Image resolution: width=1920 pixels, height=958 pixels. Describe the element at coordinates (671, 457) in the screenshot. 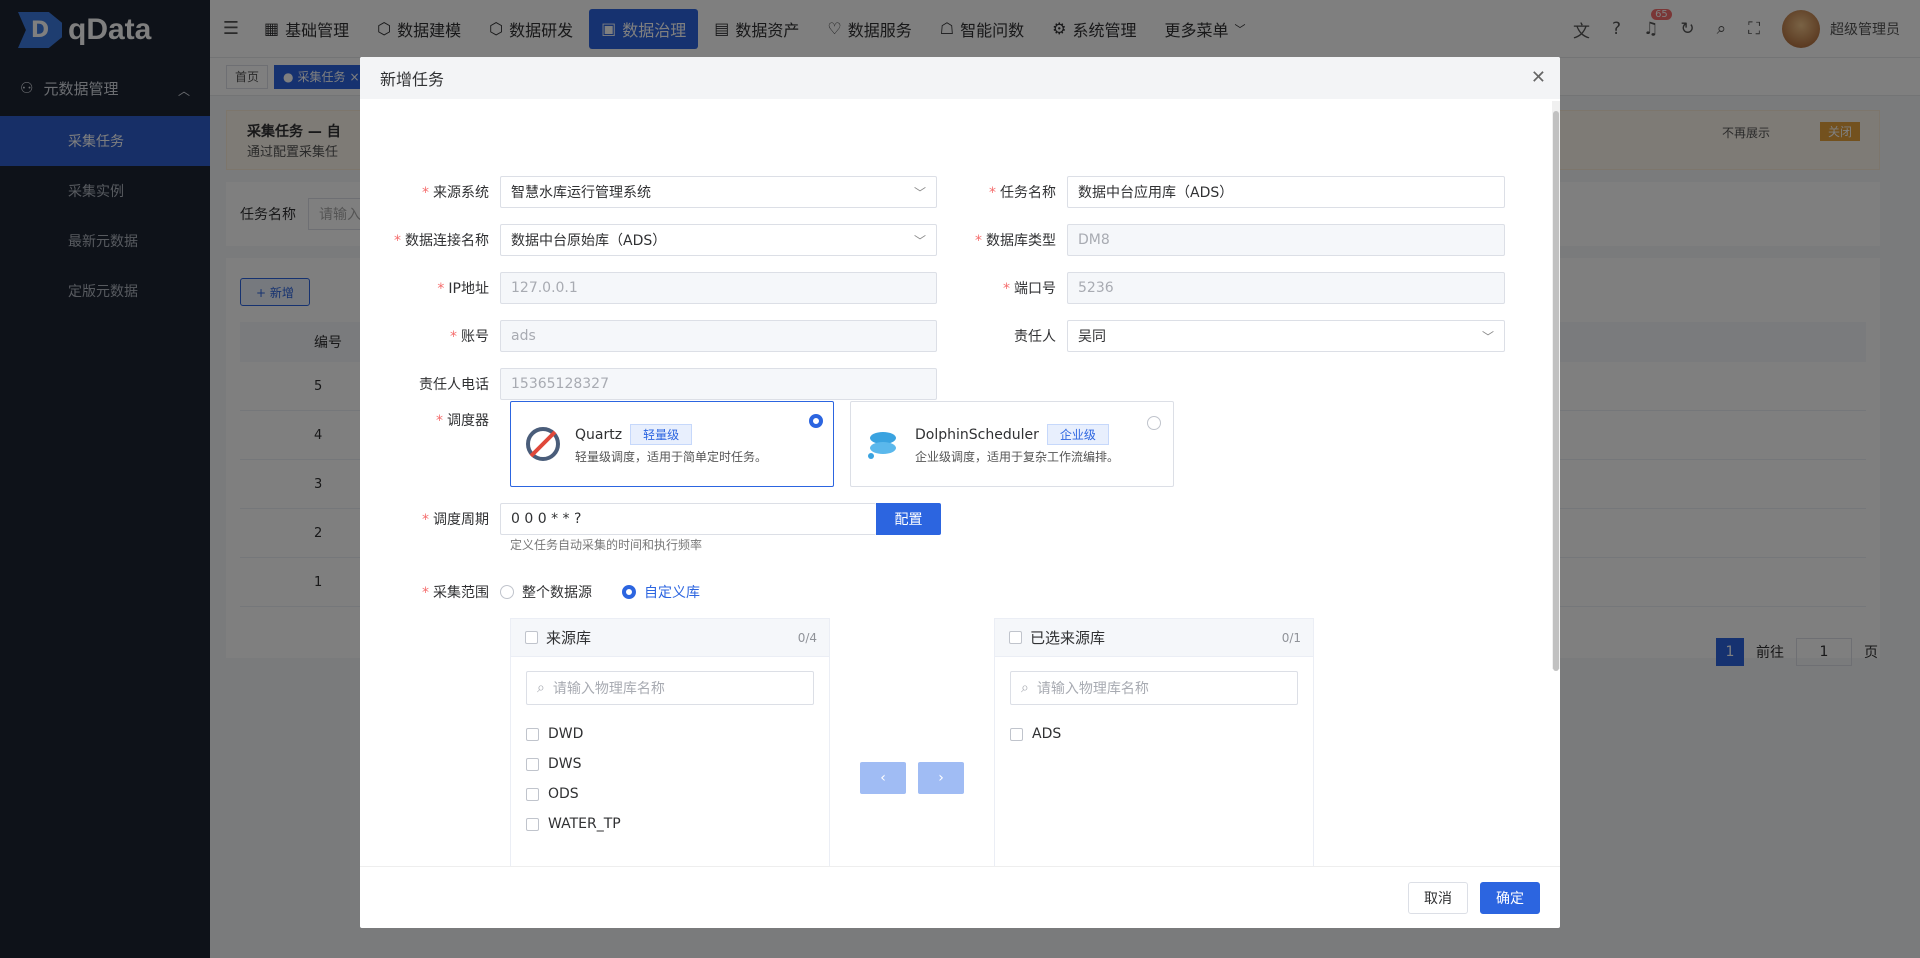

I see `scheduler-desc: 轻量级调度，适用于简单定时任务。` at that location.